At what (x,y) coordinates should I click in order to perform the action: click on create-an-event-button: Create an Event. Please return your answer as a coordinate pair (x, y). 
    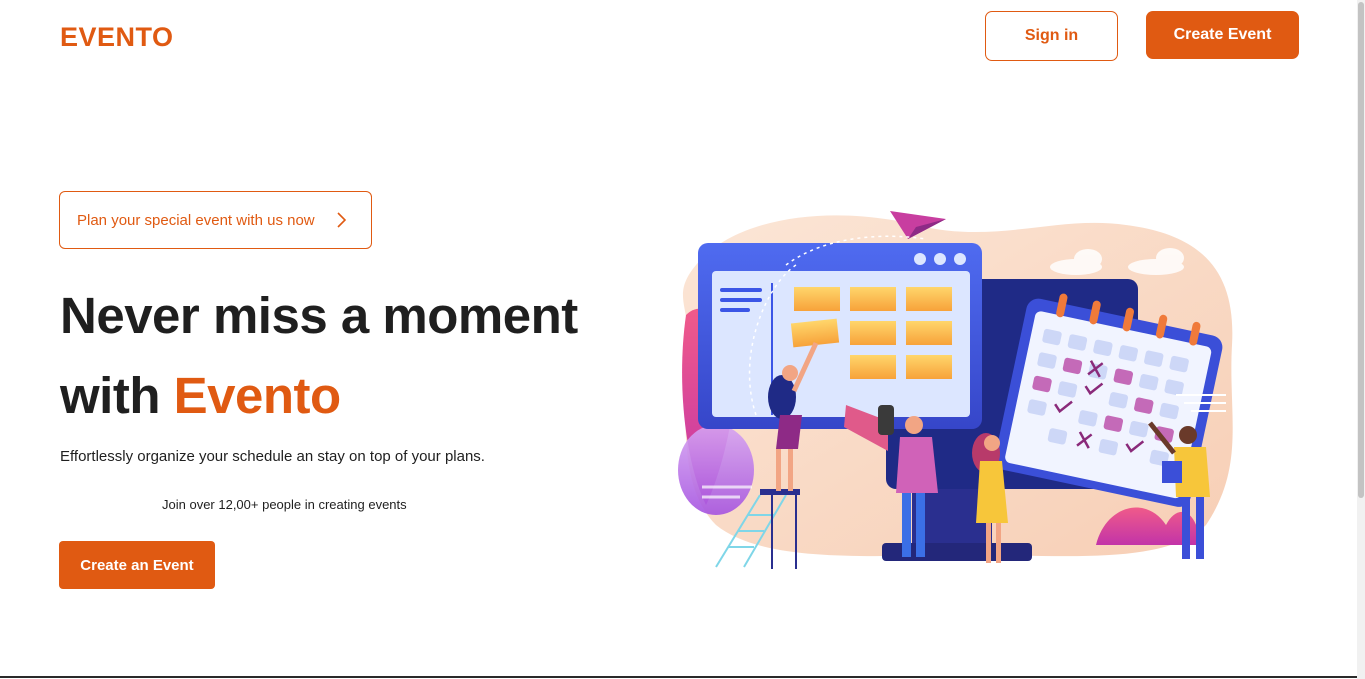
    Looking at the image, I should click on (137, 565).